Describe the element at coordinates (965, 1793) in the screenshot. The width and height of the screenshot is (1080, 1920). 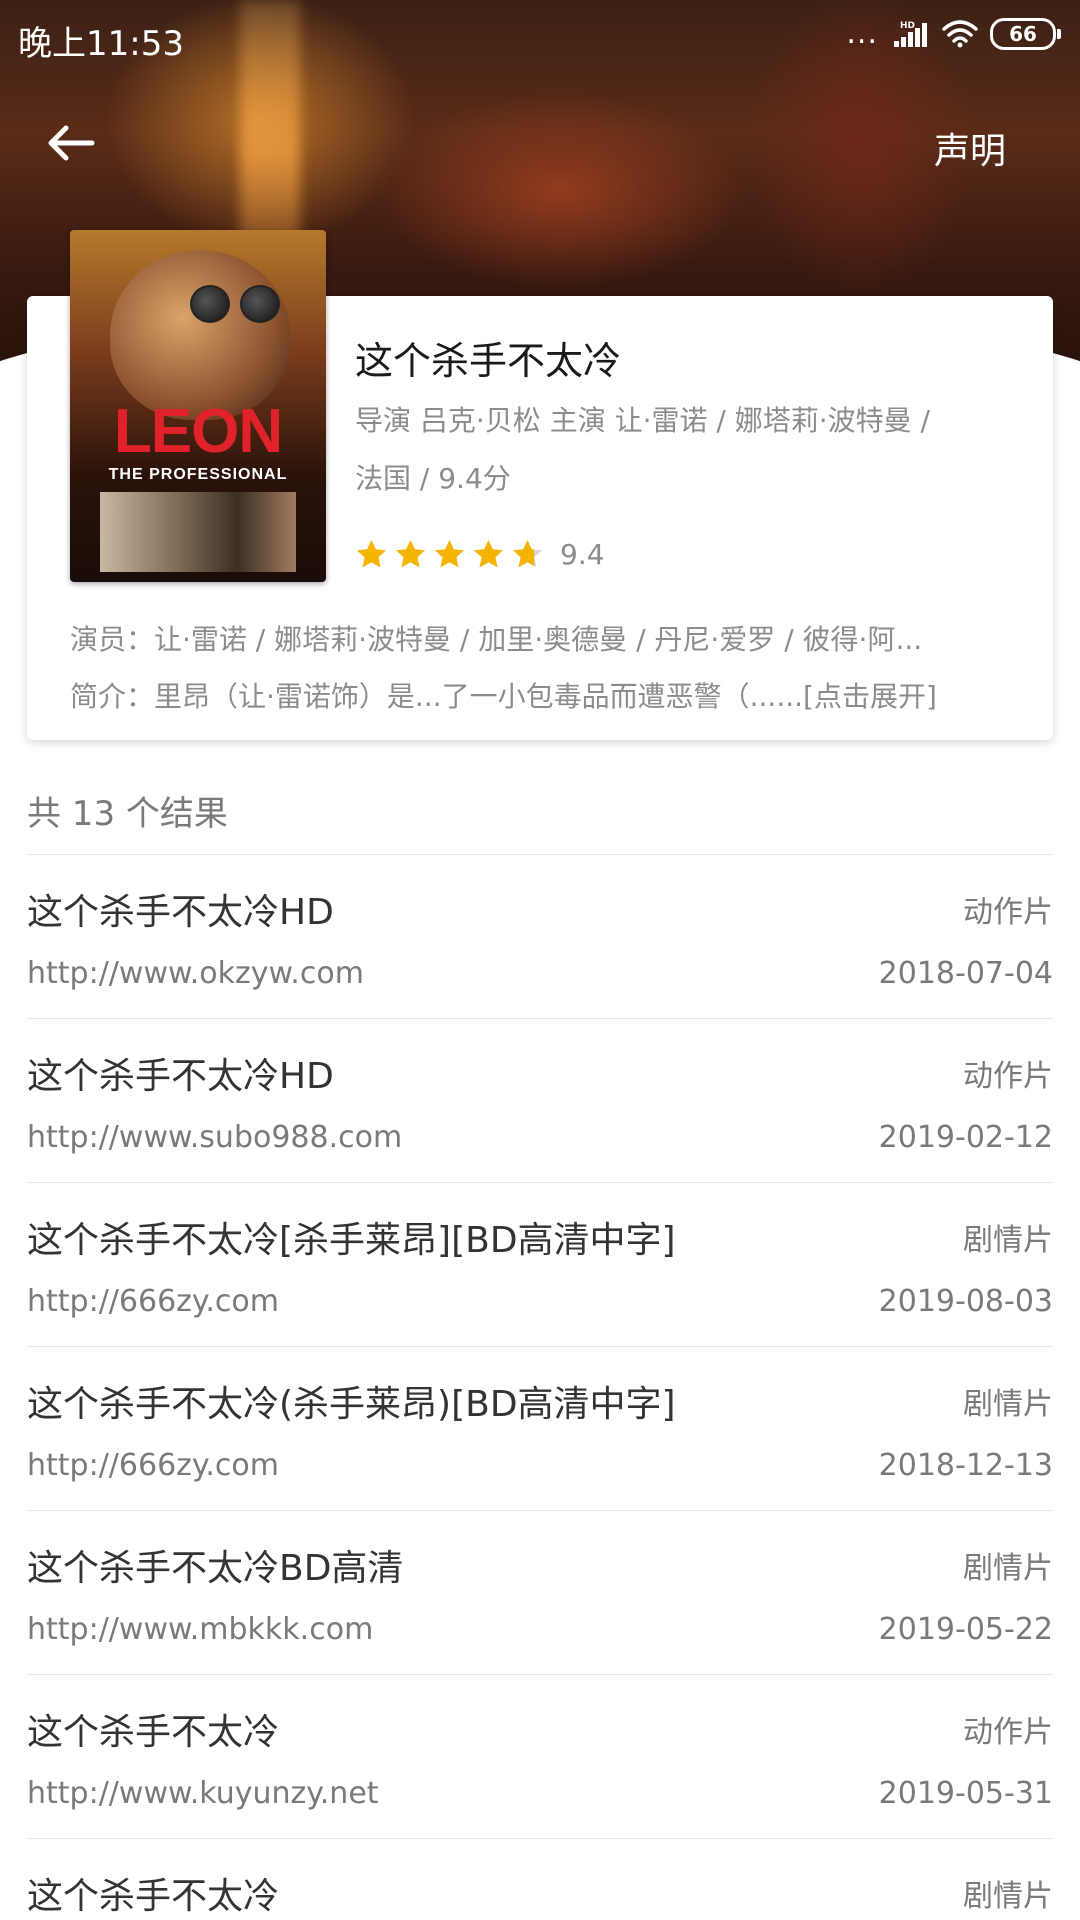
I see `result-date: 2019-05-31` at that location.